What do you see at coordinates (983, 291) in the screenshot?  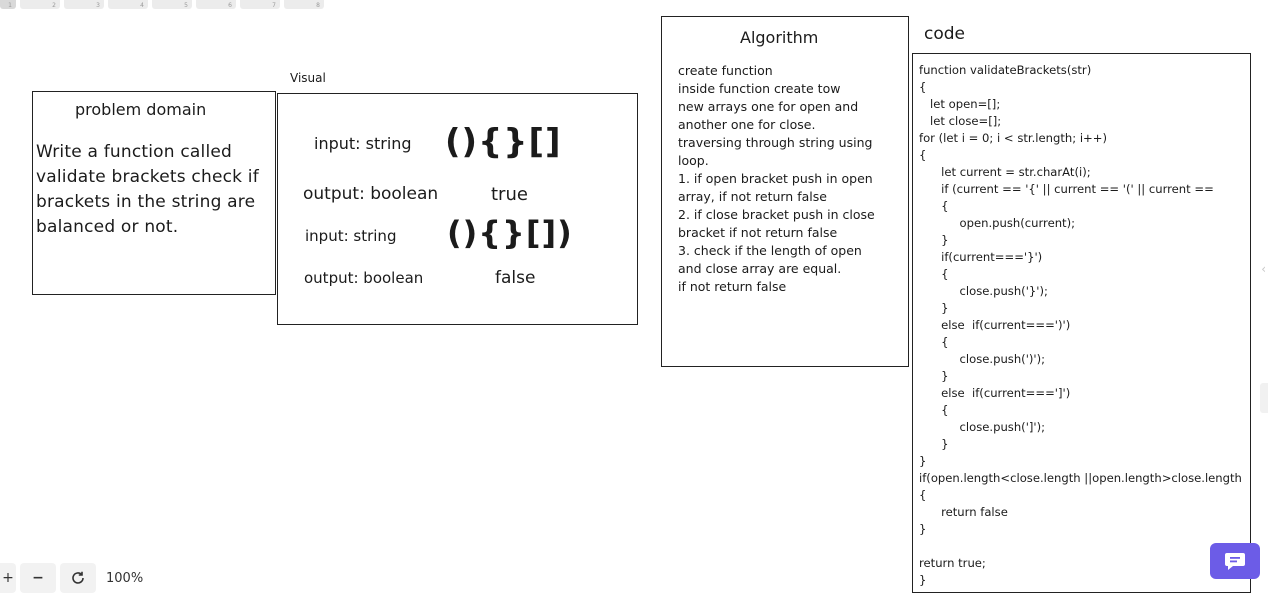 I see `code-line: close.push('}');` at bounding box center [983, 291].